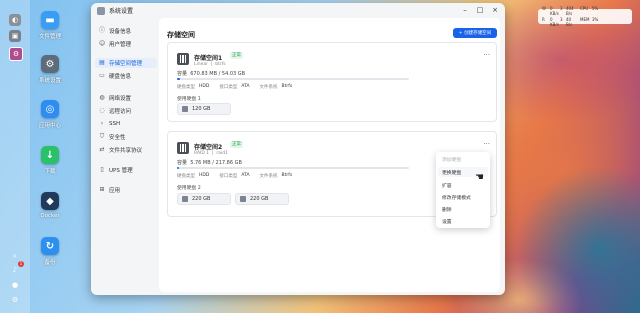 The image size is (640, 313). I want to click on pool-capacity: 容量 5.76 MB / 217.86 GB, so click(209, 162).